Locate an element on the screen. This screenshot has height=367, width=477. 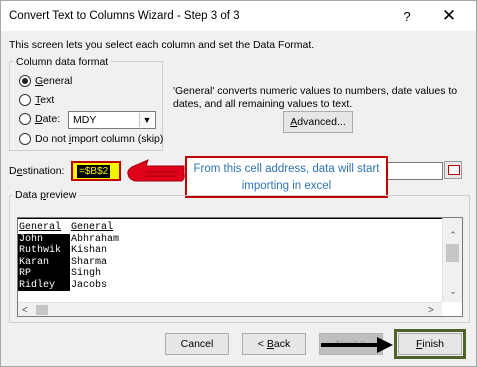
back-button: < Back is located at coordinates (274, 344).